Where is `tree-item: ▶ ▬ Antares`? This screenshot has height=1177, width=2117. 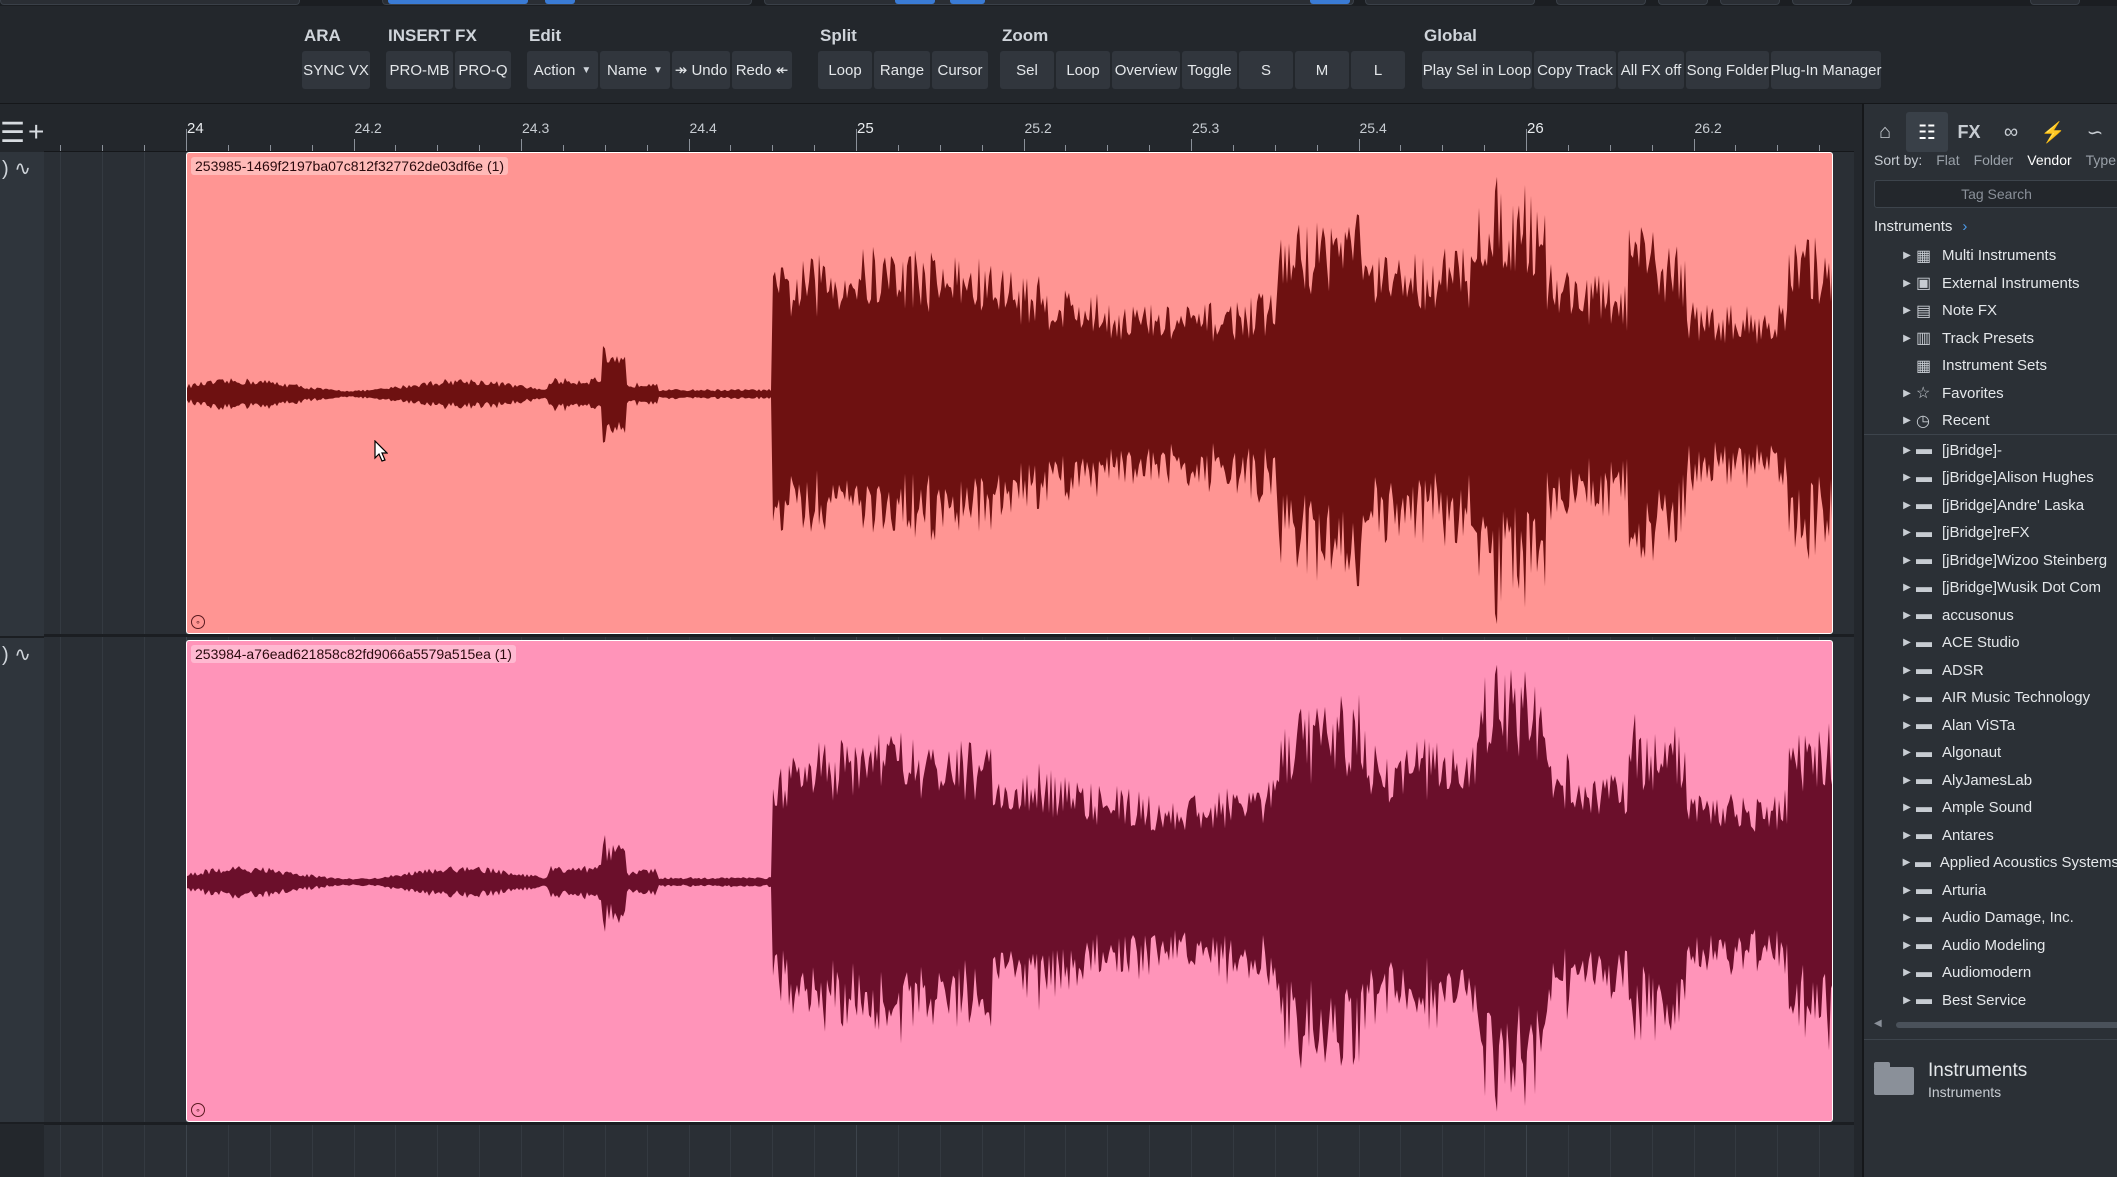 tree-item: ▶ ▬ Antares is located at coordinates (1990, 835).